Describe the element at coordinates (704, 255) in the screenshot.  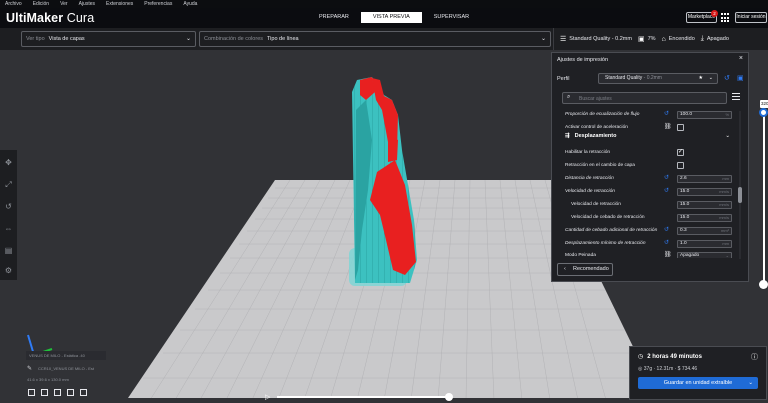
I see `setting-select: Apagado ⌄` at that location.